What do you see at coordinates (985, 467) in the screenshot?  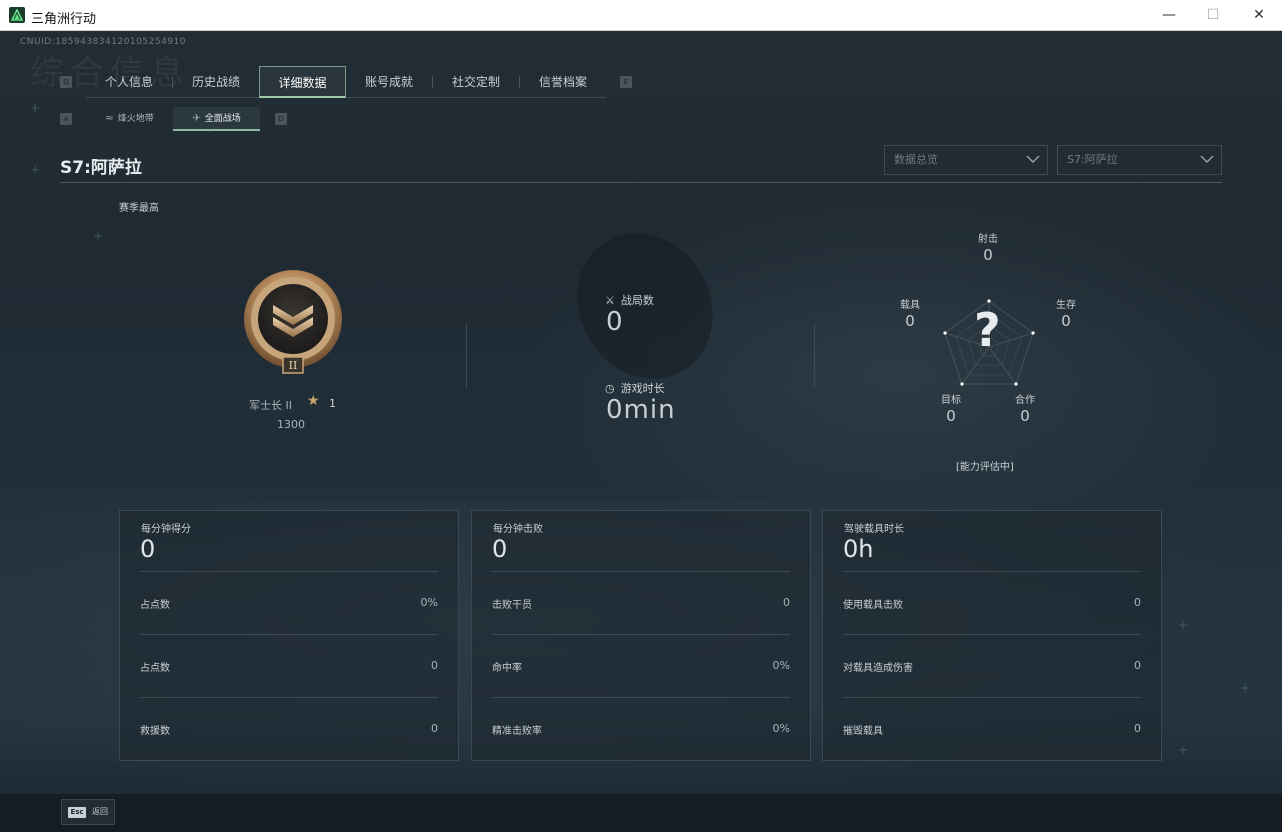 I see `ability-assessment-status: [能力评估中]` at bounding box center [985, 467].